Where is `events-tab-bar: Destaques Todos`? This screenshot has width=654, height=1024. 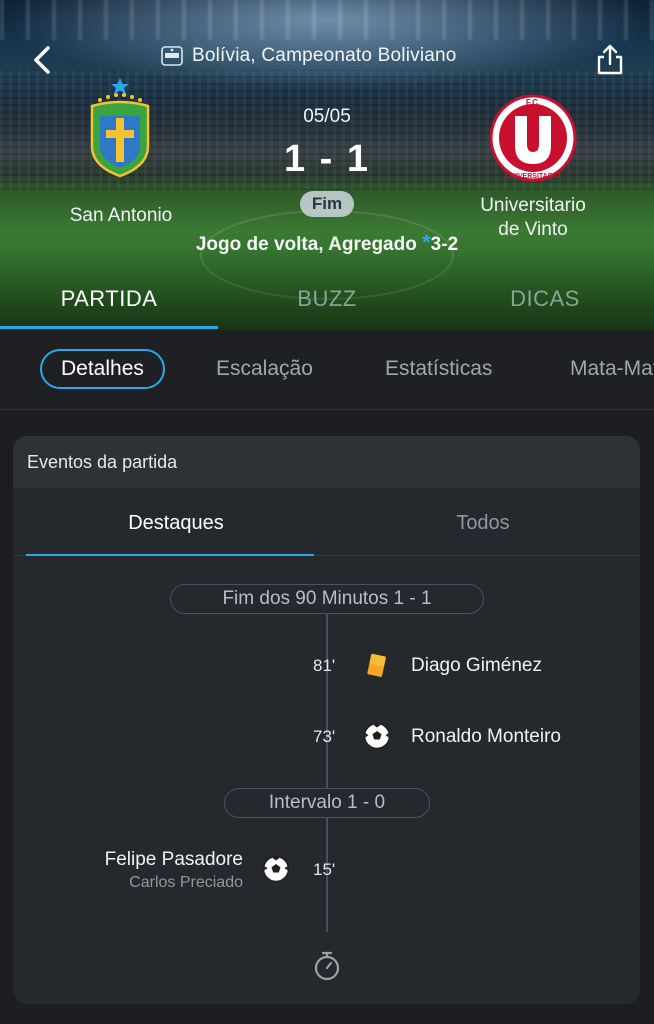
events-tab-bar: Destaques Todos is located at coordinates (326, 522).